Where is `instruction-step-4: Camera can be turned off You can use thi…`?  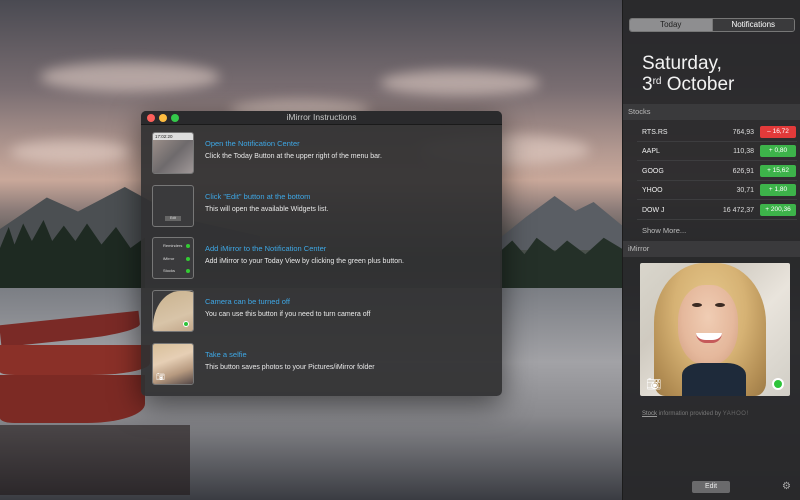
instruction-step-4: Camera can be turned off You can use thi… is located at coordinates (322, 312).